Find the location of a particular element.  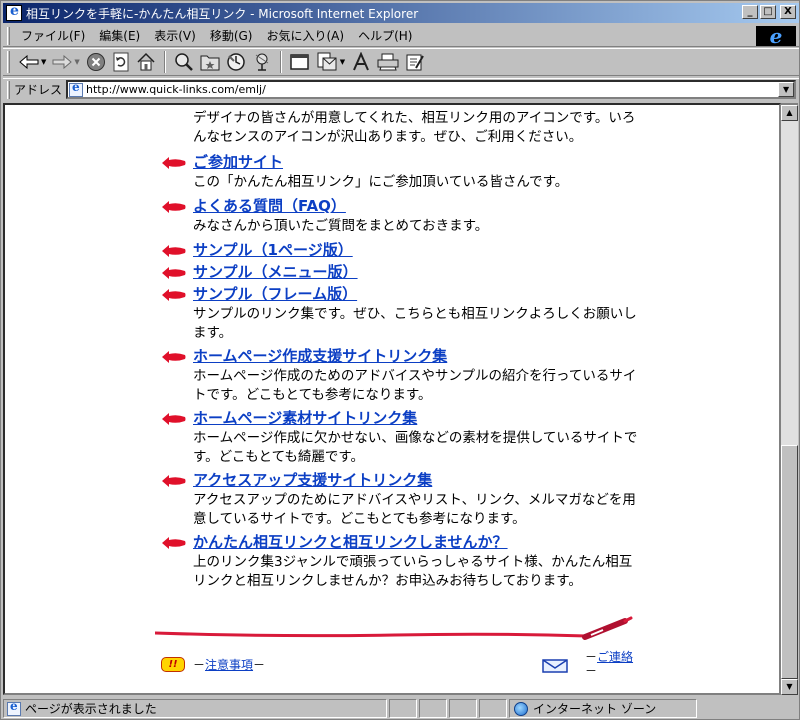

back-arrow-icon is located at coordinates (29, 62).